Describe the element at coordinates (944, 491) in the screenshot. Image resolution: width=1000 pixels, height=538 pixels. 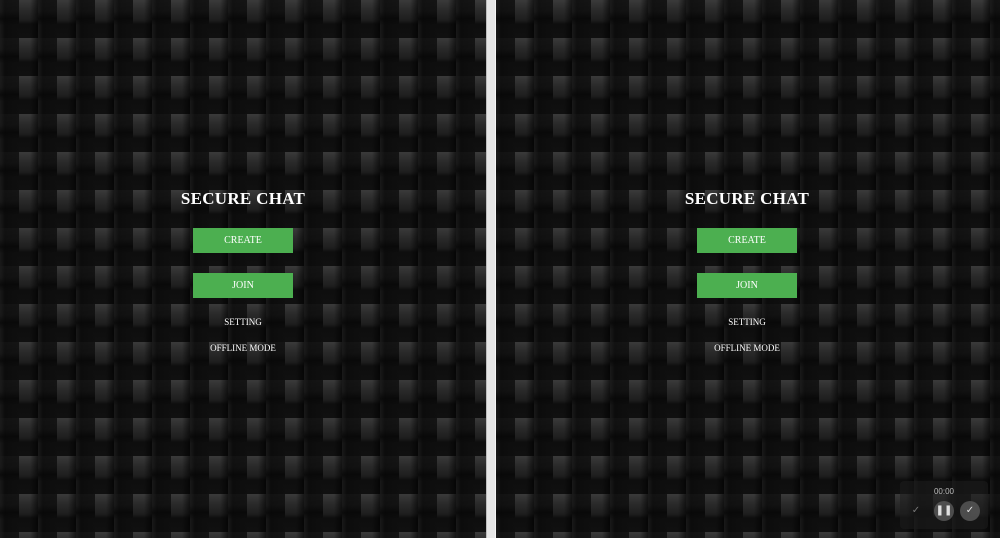
I see `recording-timer: 00:00` at that location.